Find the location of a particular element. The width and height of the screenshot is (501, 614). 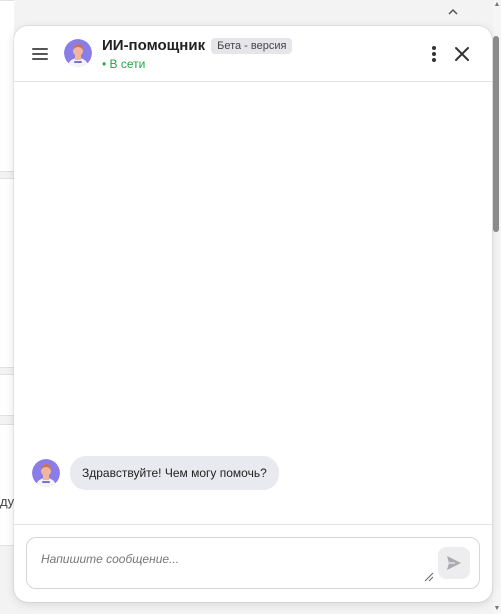

close-button is located at coordinates (462, 54).